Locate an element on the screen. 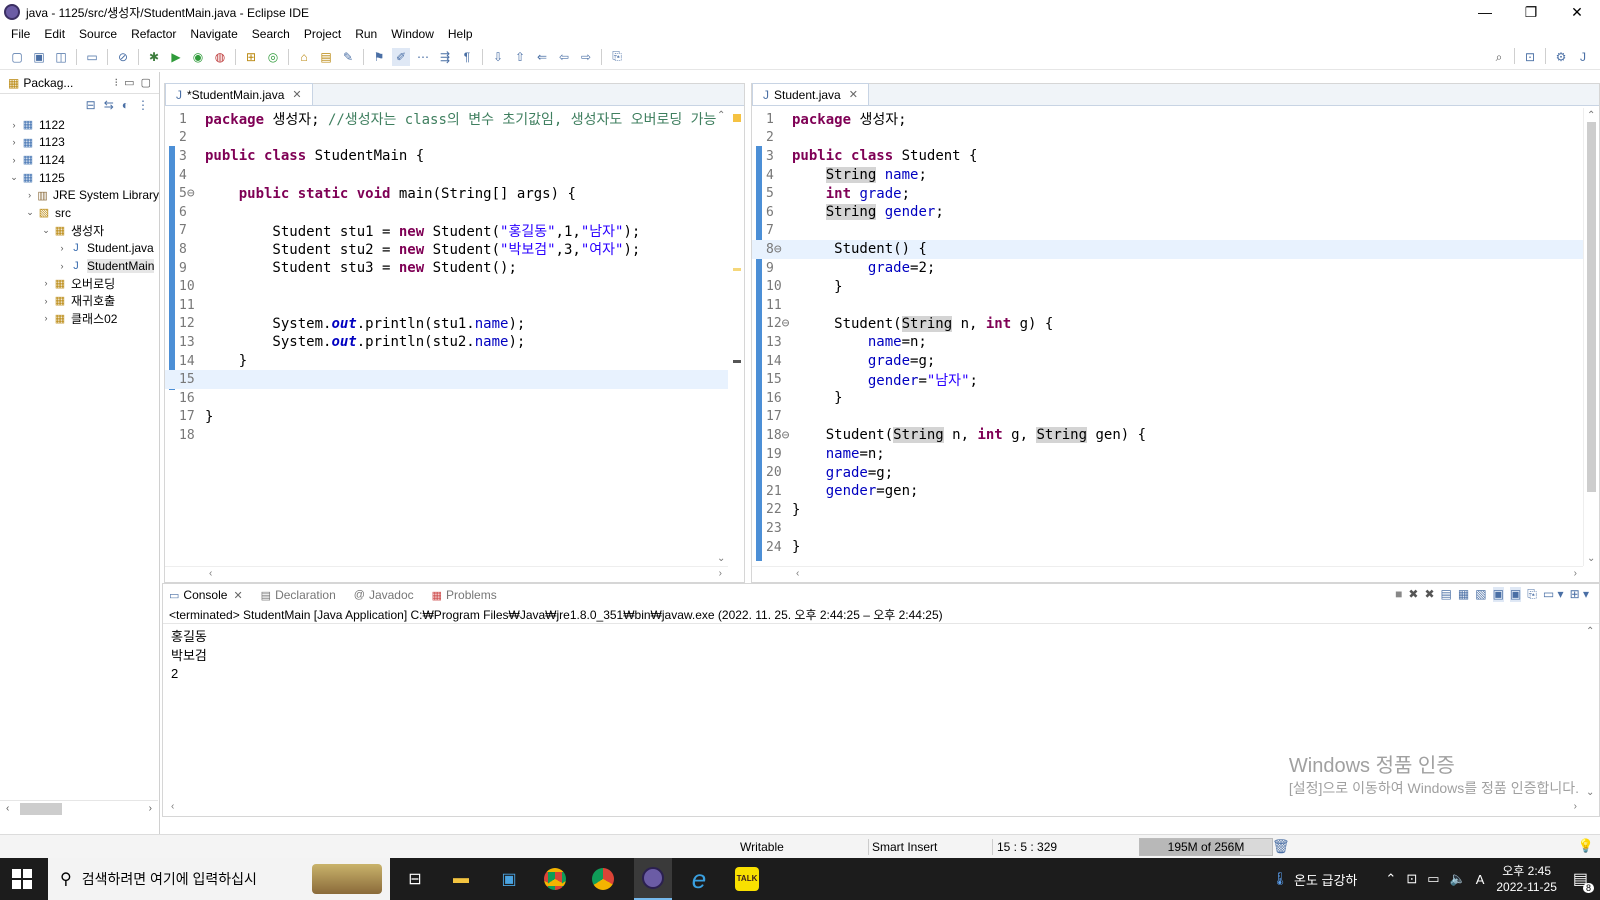 Image resolution: width=1600 pixels, height=900 pixels. display-icon: ▭ is located at coordinates (1433, 879).